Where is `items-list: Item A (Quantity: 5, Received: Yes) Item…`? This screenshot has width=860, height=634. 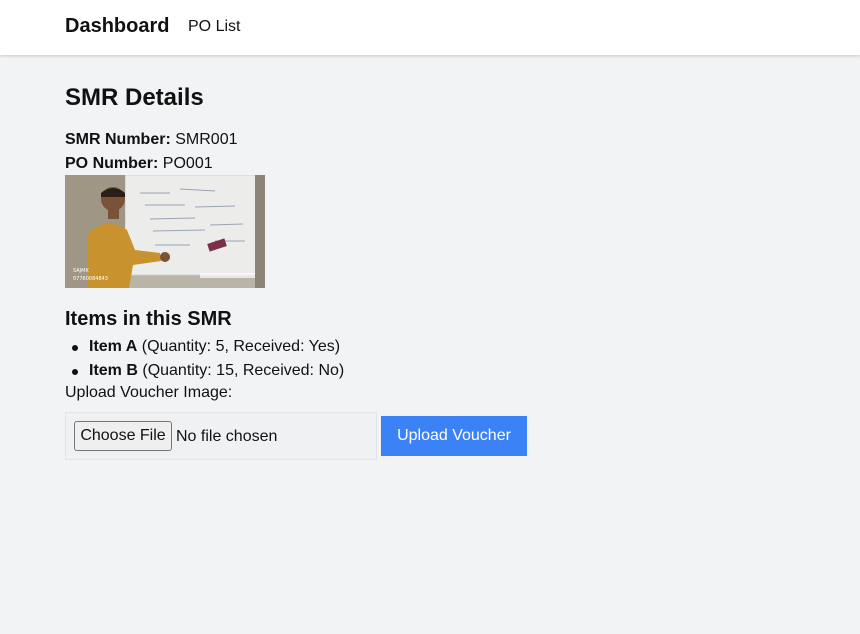
items-list: Item A (Quantity: 5, Received: Yes) Item… is located at coordinates (204, 359).